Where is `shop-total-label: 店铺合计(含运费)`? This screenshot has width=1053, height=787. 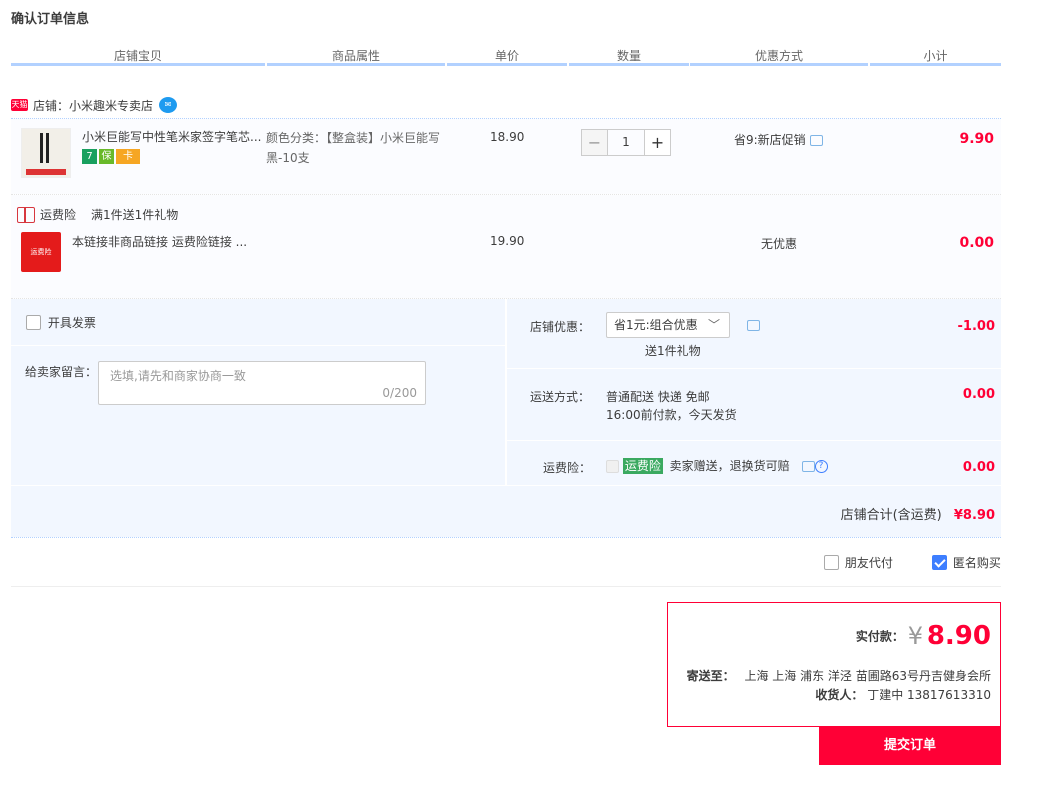
shop-total-label: 店铺合计(含运费) is located at coordinates (891, 515).